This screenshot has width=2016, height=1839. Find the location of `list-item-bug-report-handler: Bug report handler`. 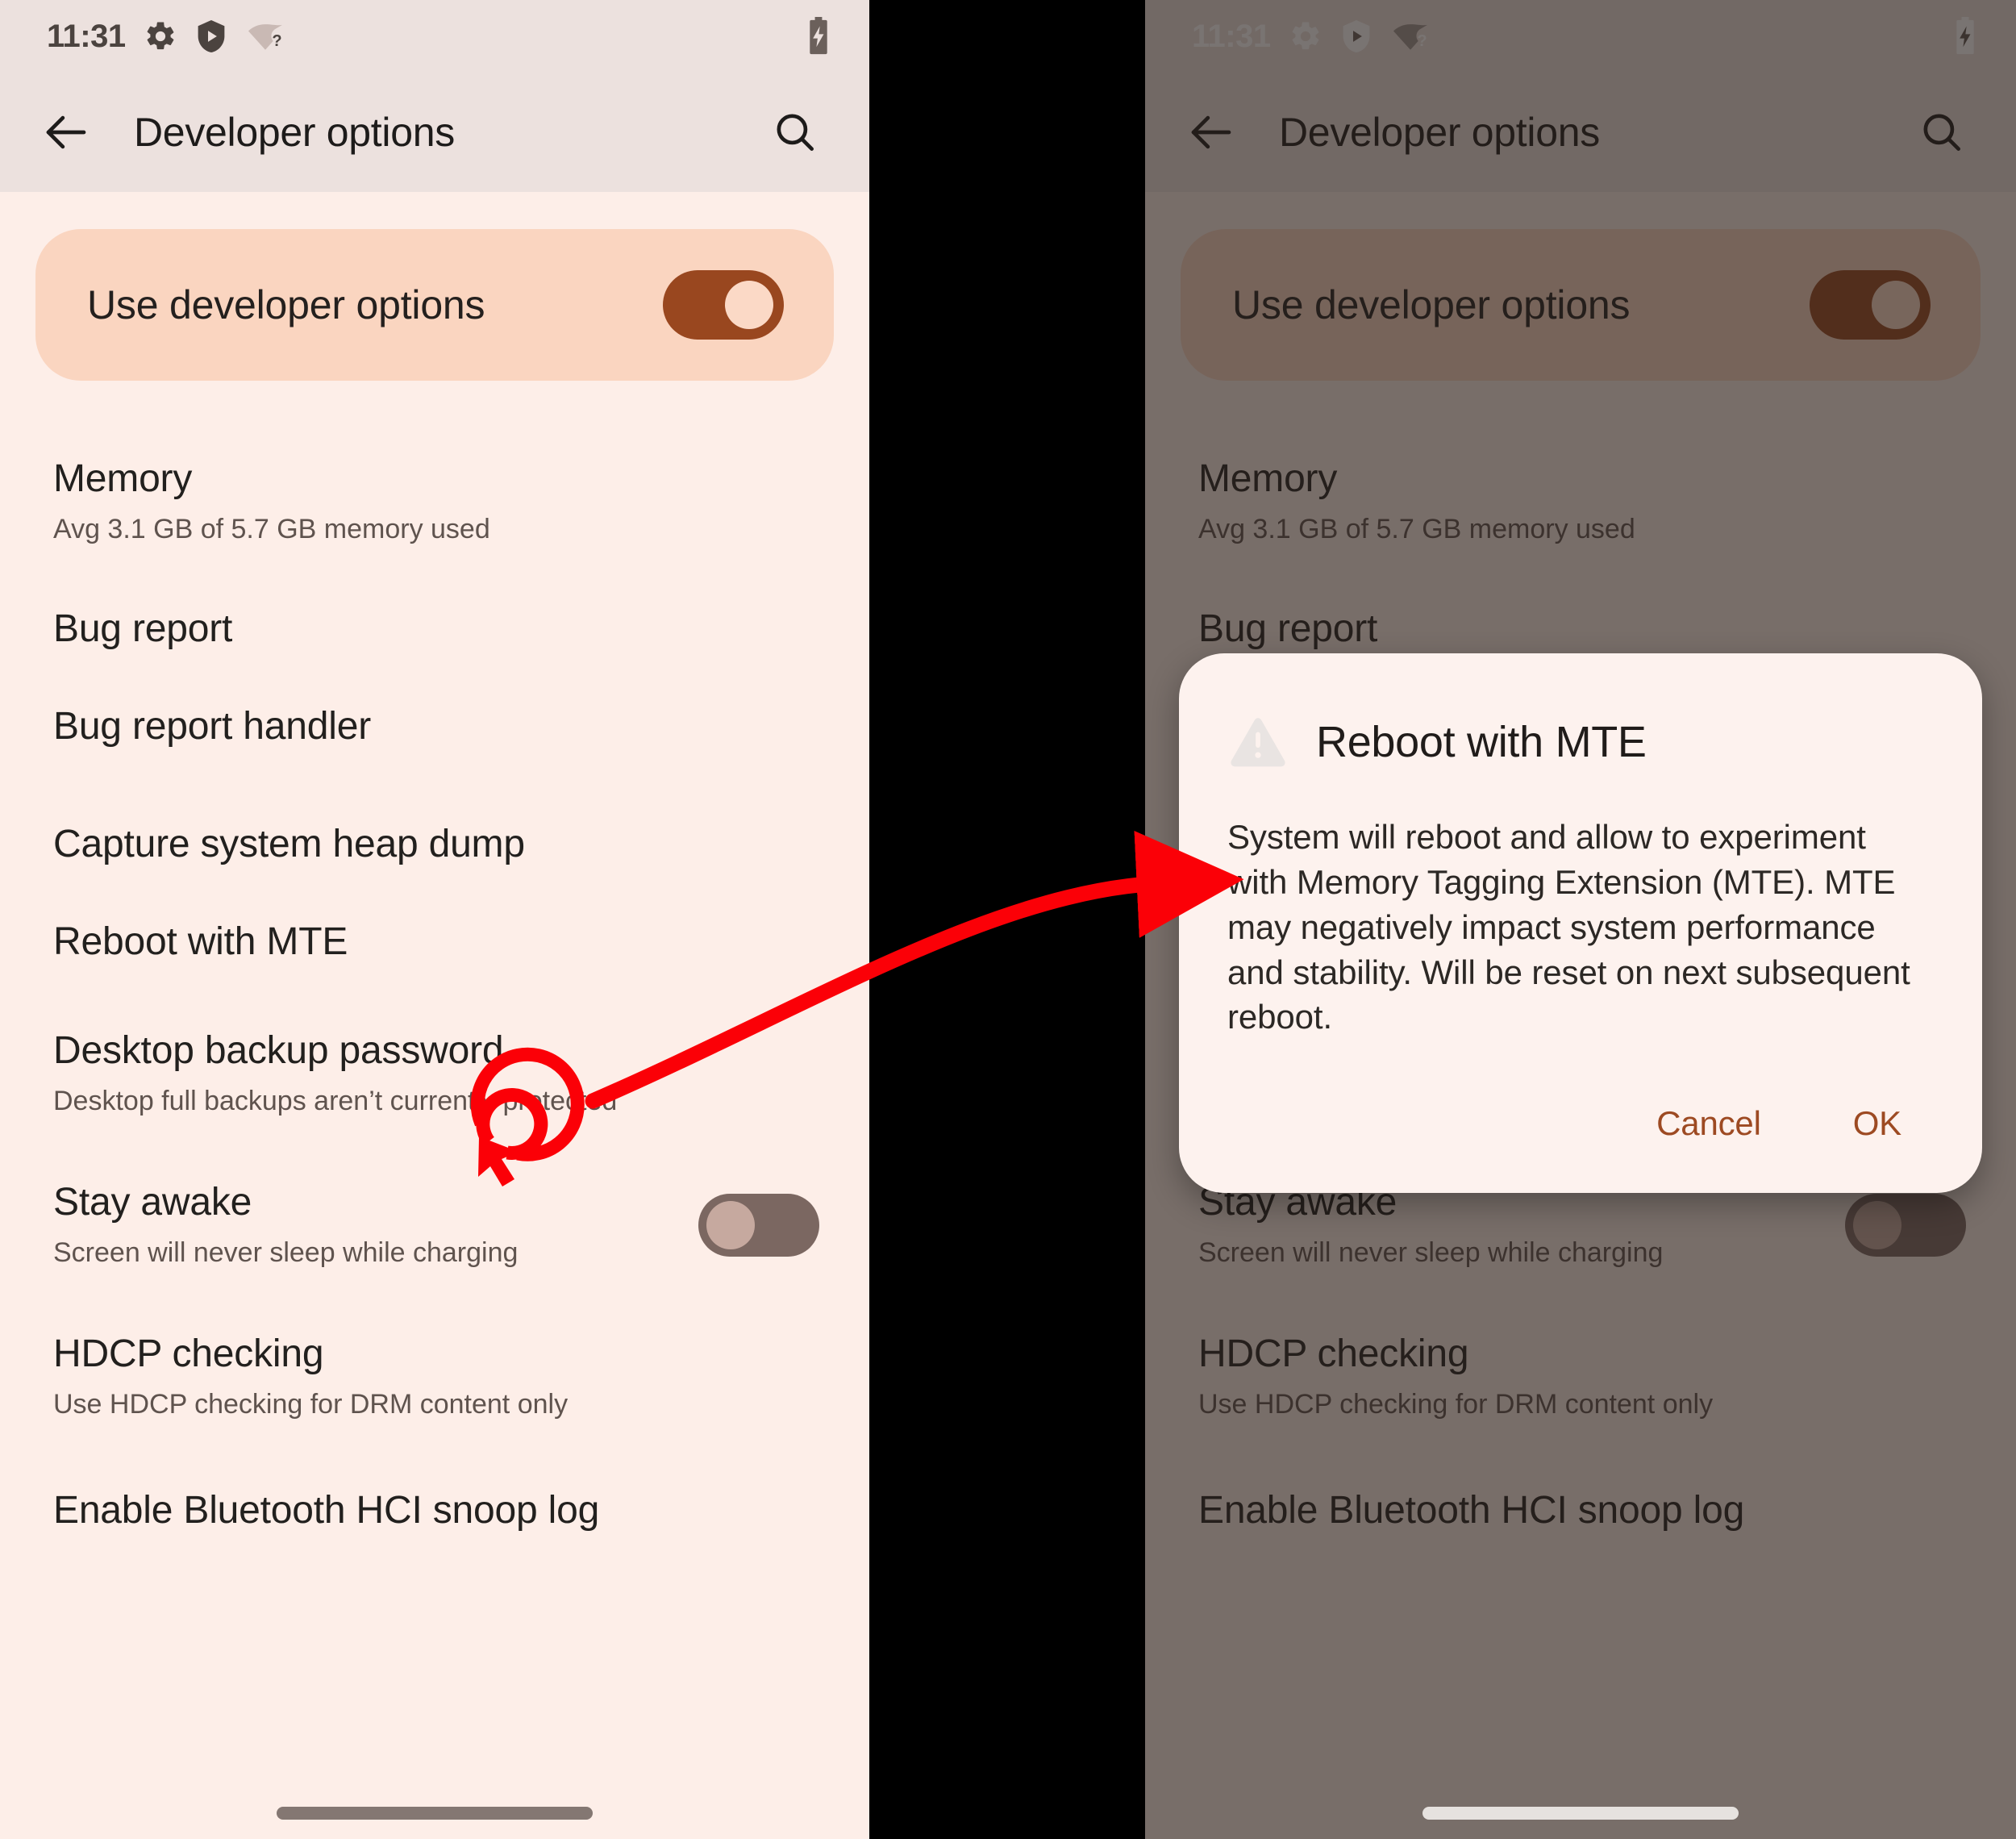

list-item-bug-report-handler: Bug report handler is located at coordinates (434, 731).